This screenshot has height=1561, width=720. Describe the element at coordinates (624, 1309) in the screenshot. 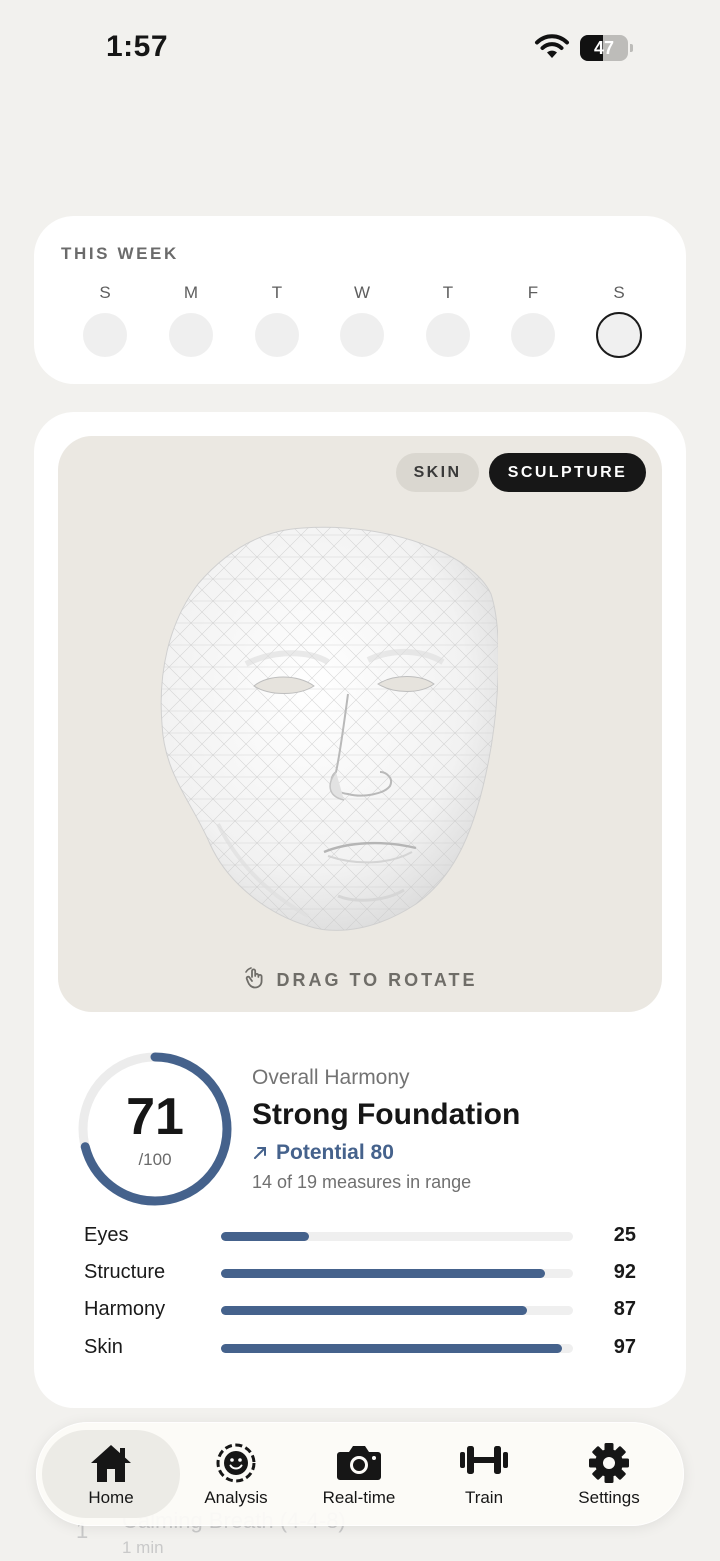

I see `metric-value: 87` at that location.